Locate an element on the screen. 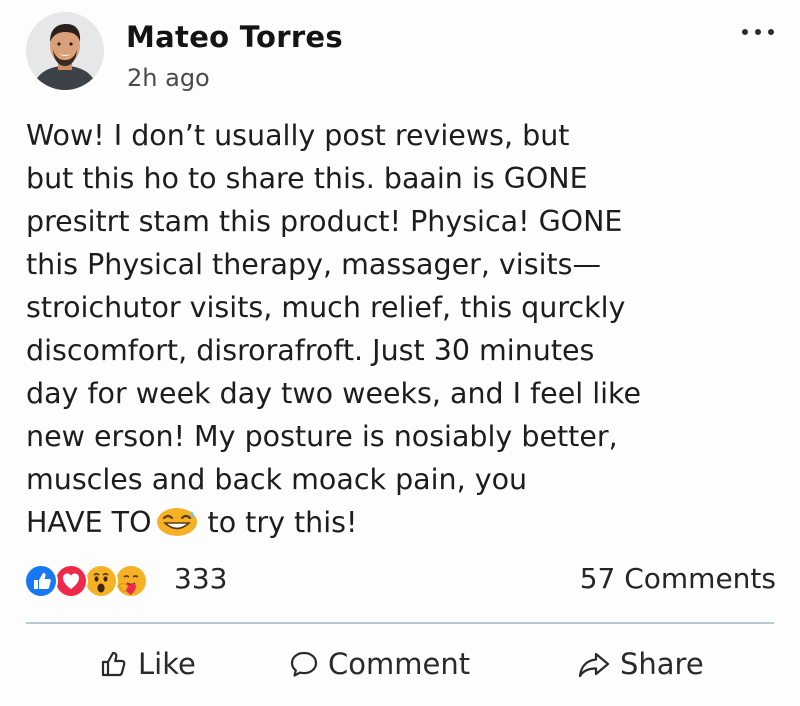 The width and height of the screenshot is (800, 706). post-body-line: Wow! I don’t usually post reviews, but is located at coordinates (298, 135).